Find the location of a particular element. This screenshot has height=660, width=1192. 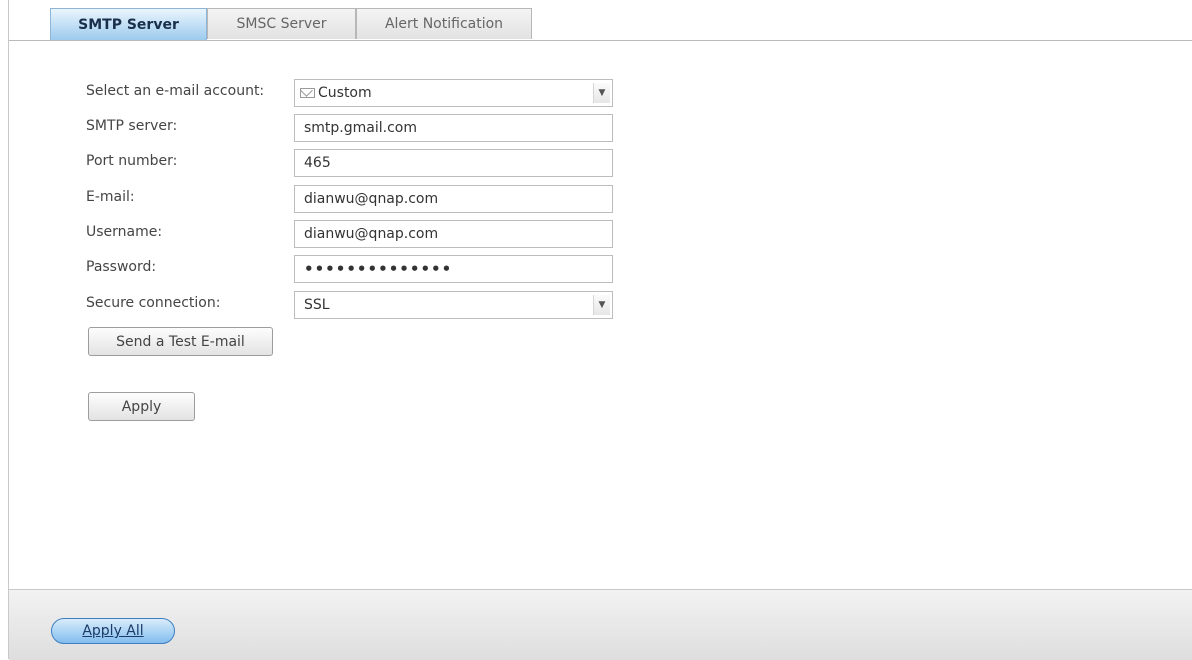

email-field: dianwu@qnap.com is located at coordinates (453, 199).